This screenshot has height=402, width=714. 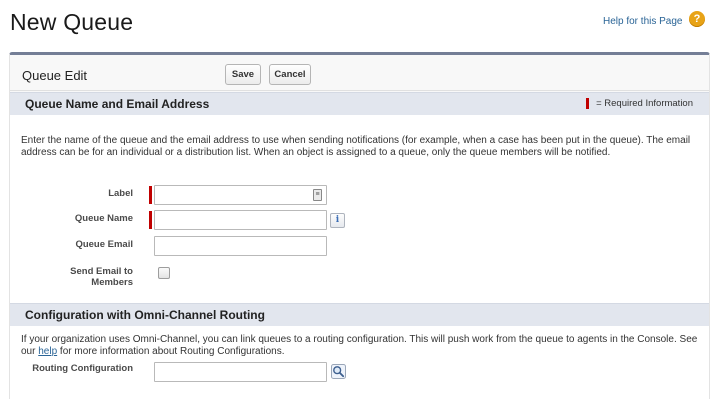 What do you see at coordinates (120, 193) in the screenshot?
I see `label-field-label: Label` at bounding box center [120, 193].